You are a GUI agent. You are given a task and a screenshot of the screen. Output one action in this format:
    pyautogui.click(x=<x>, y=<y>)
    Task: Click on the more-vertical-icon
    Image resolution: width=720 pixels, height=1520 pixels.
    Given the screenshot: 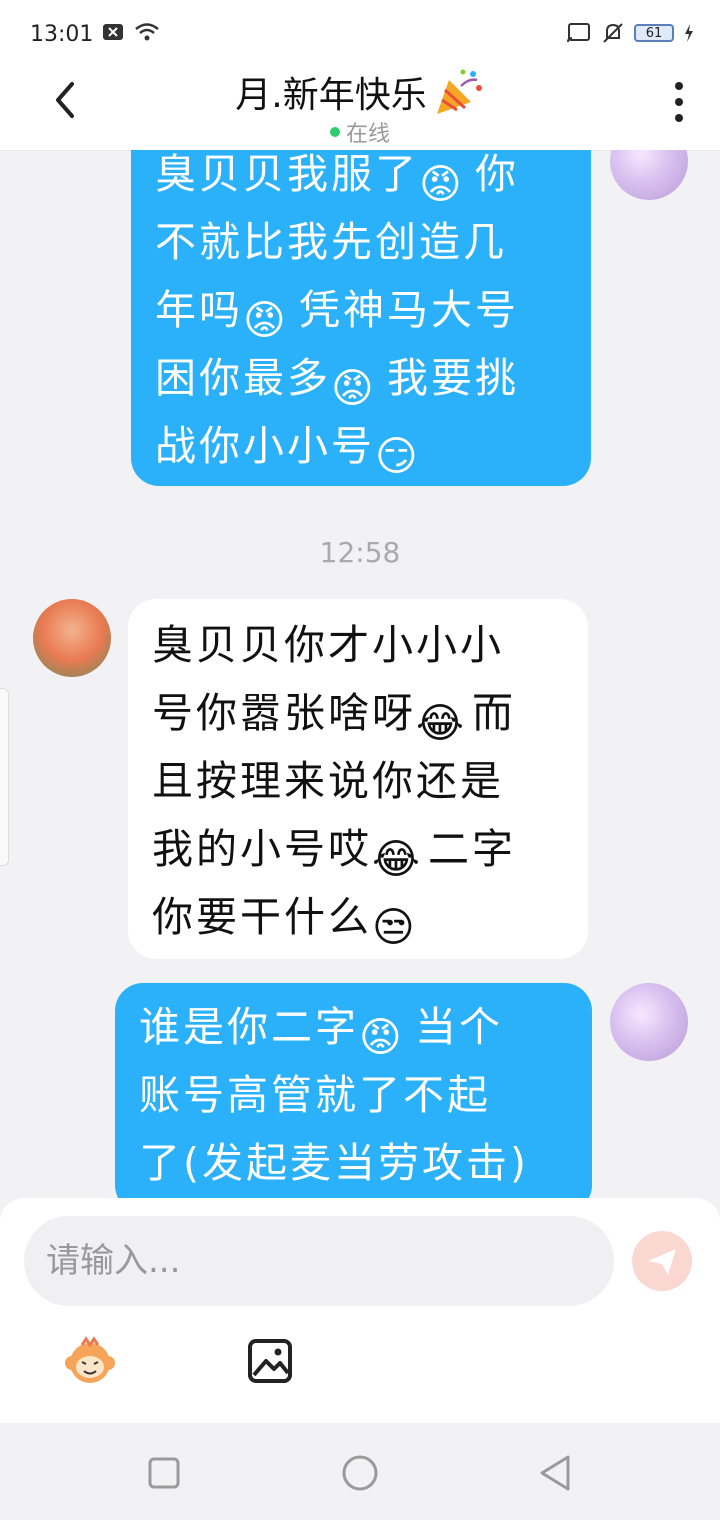 What is the action you would take?
    pyautogui.click(x=679, y=102)
    